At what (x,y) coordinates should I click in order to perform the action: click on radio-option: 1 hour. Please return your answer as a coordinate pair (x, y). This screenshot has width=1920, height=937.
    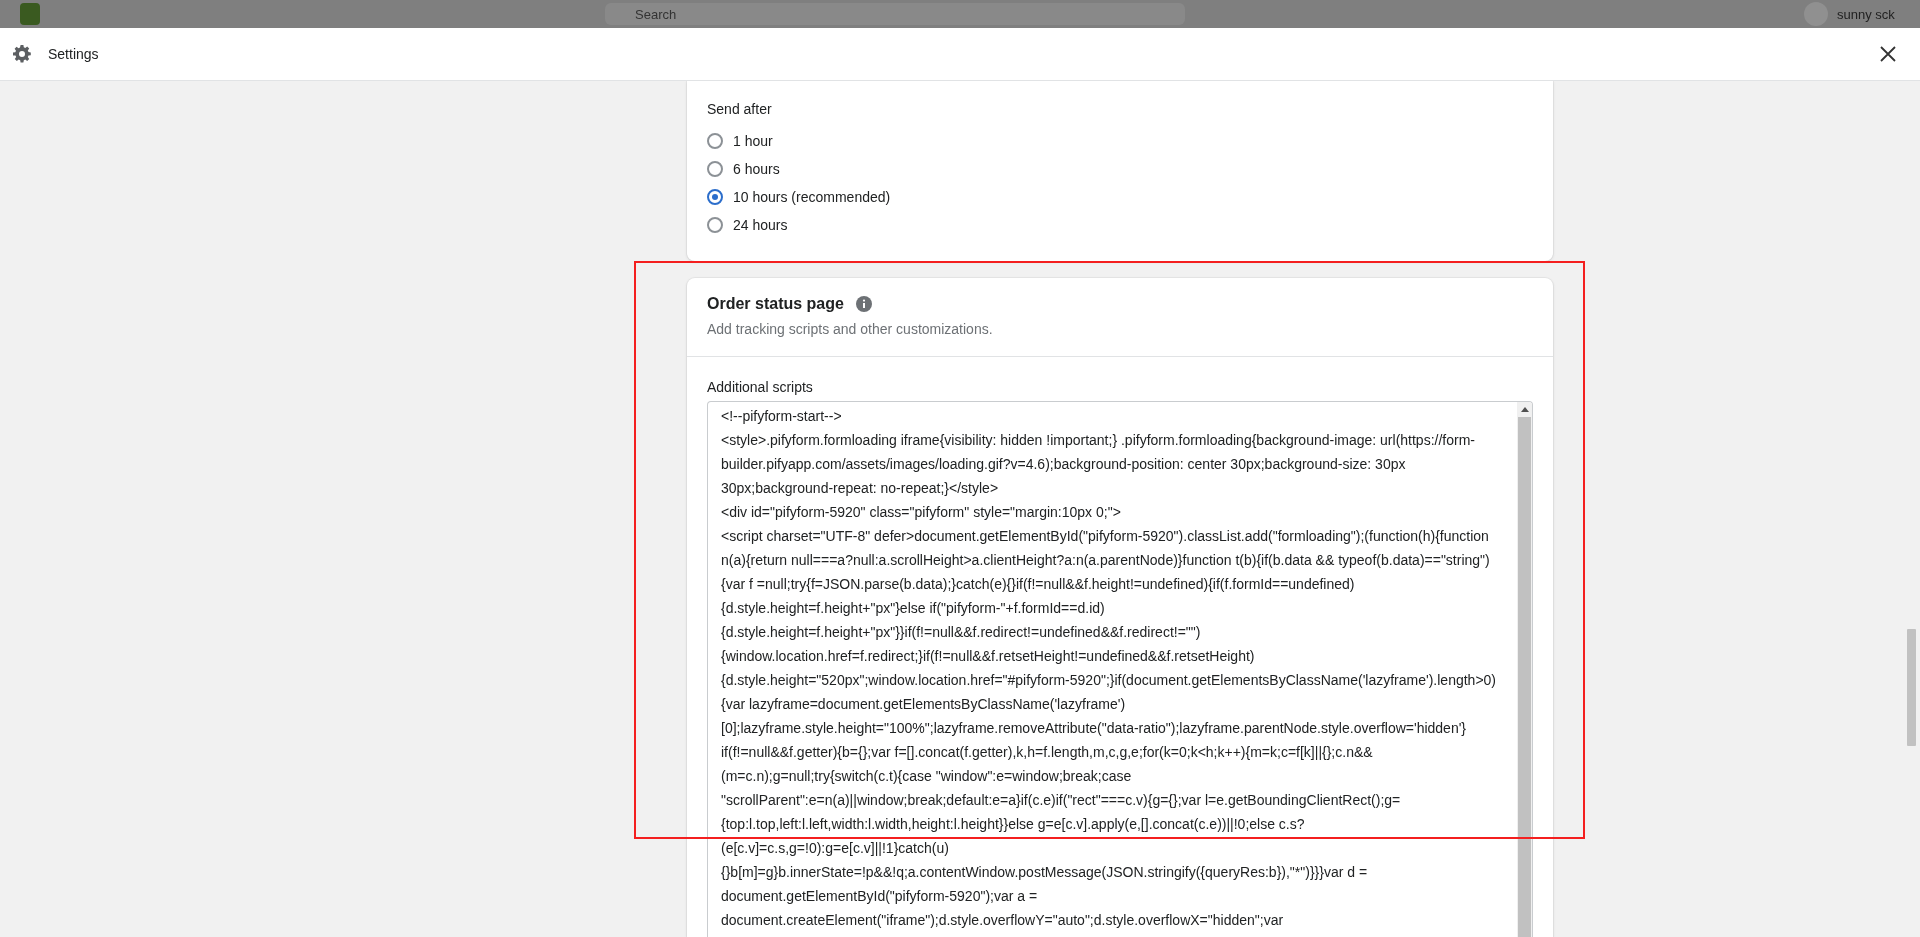
    Looking at the image, I should click on (1120, 141).